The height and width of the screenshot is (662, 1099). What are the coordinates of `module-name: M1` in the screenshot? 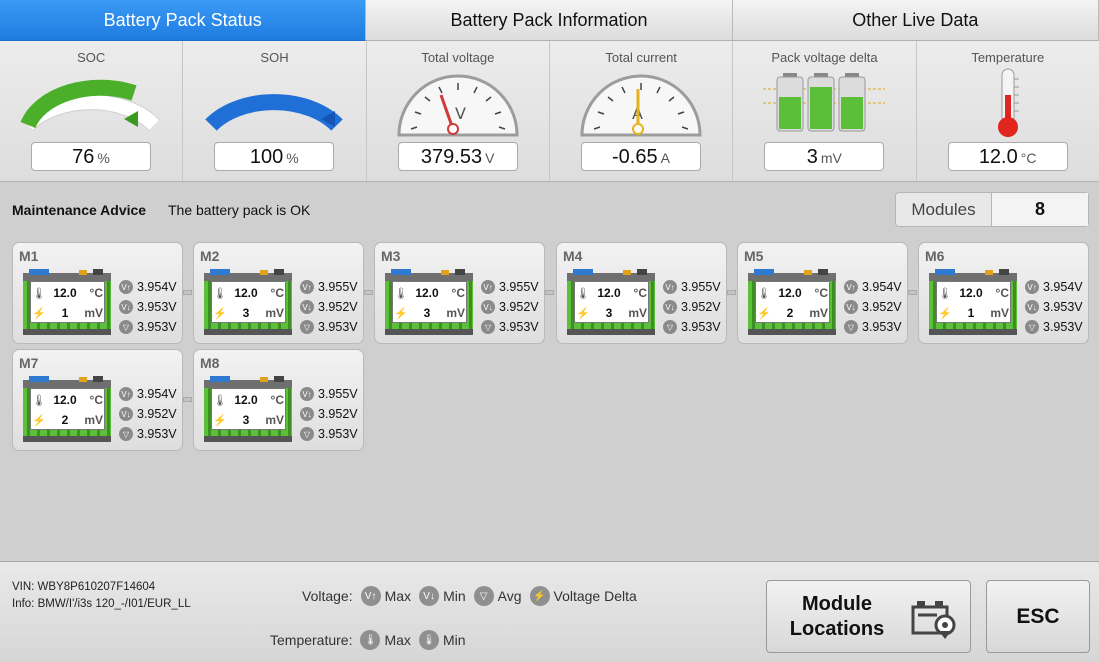 It's located at (29, 256).